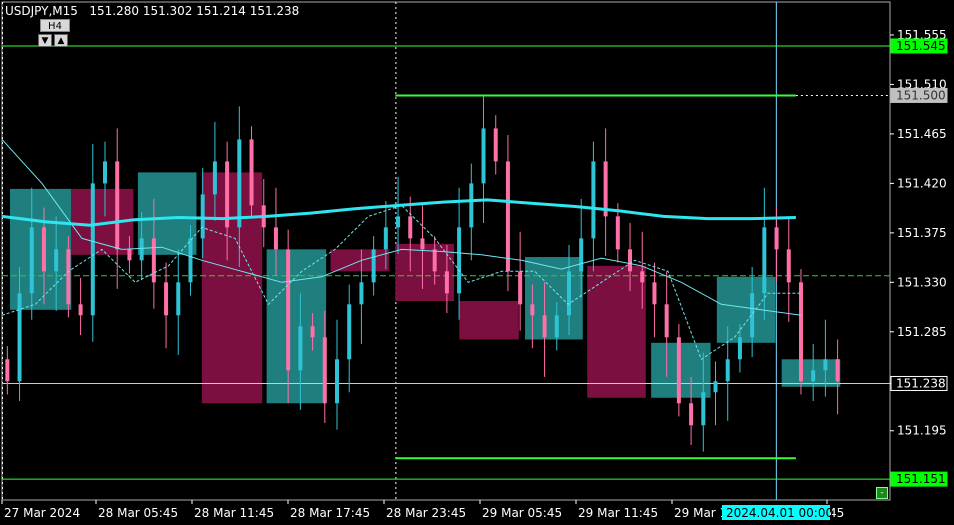 This screenshot has height=525, width=954. Describe the element at coordinates (522, 513) in the screenshot. I see `x-tick-label: 29 Mar 05:45` at that location.